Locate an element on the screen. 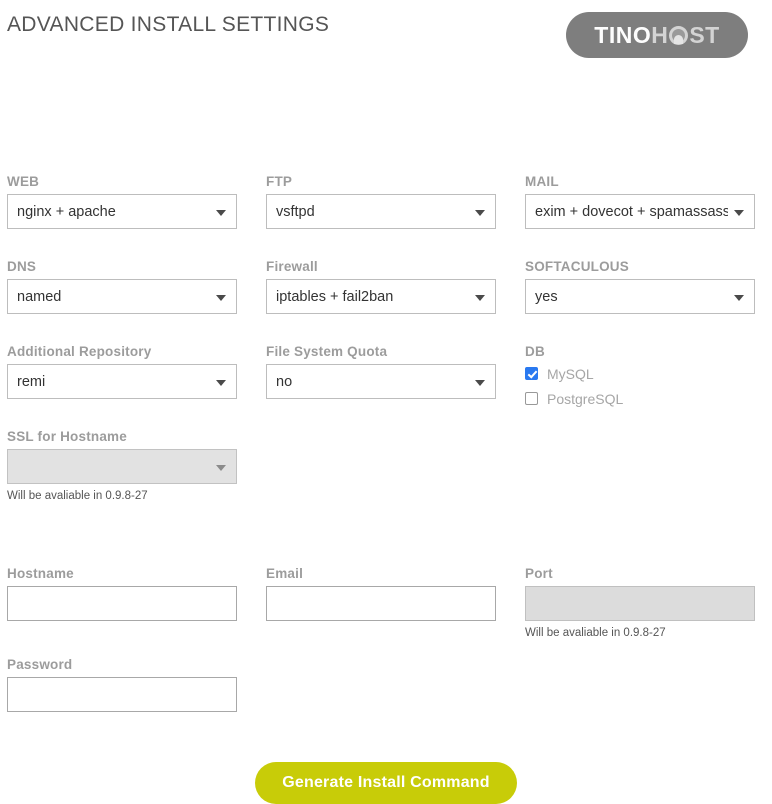  label-email: Email is located at coordinates (285, 573).